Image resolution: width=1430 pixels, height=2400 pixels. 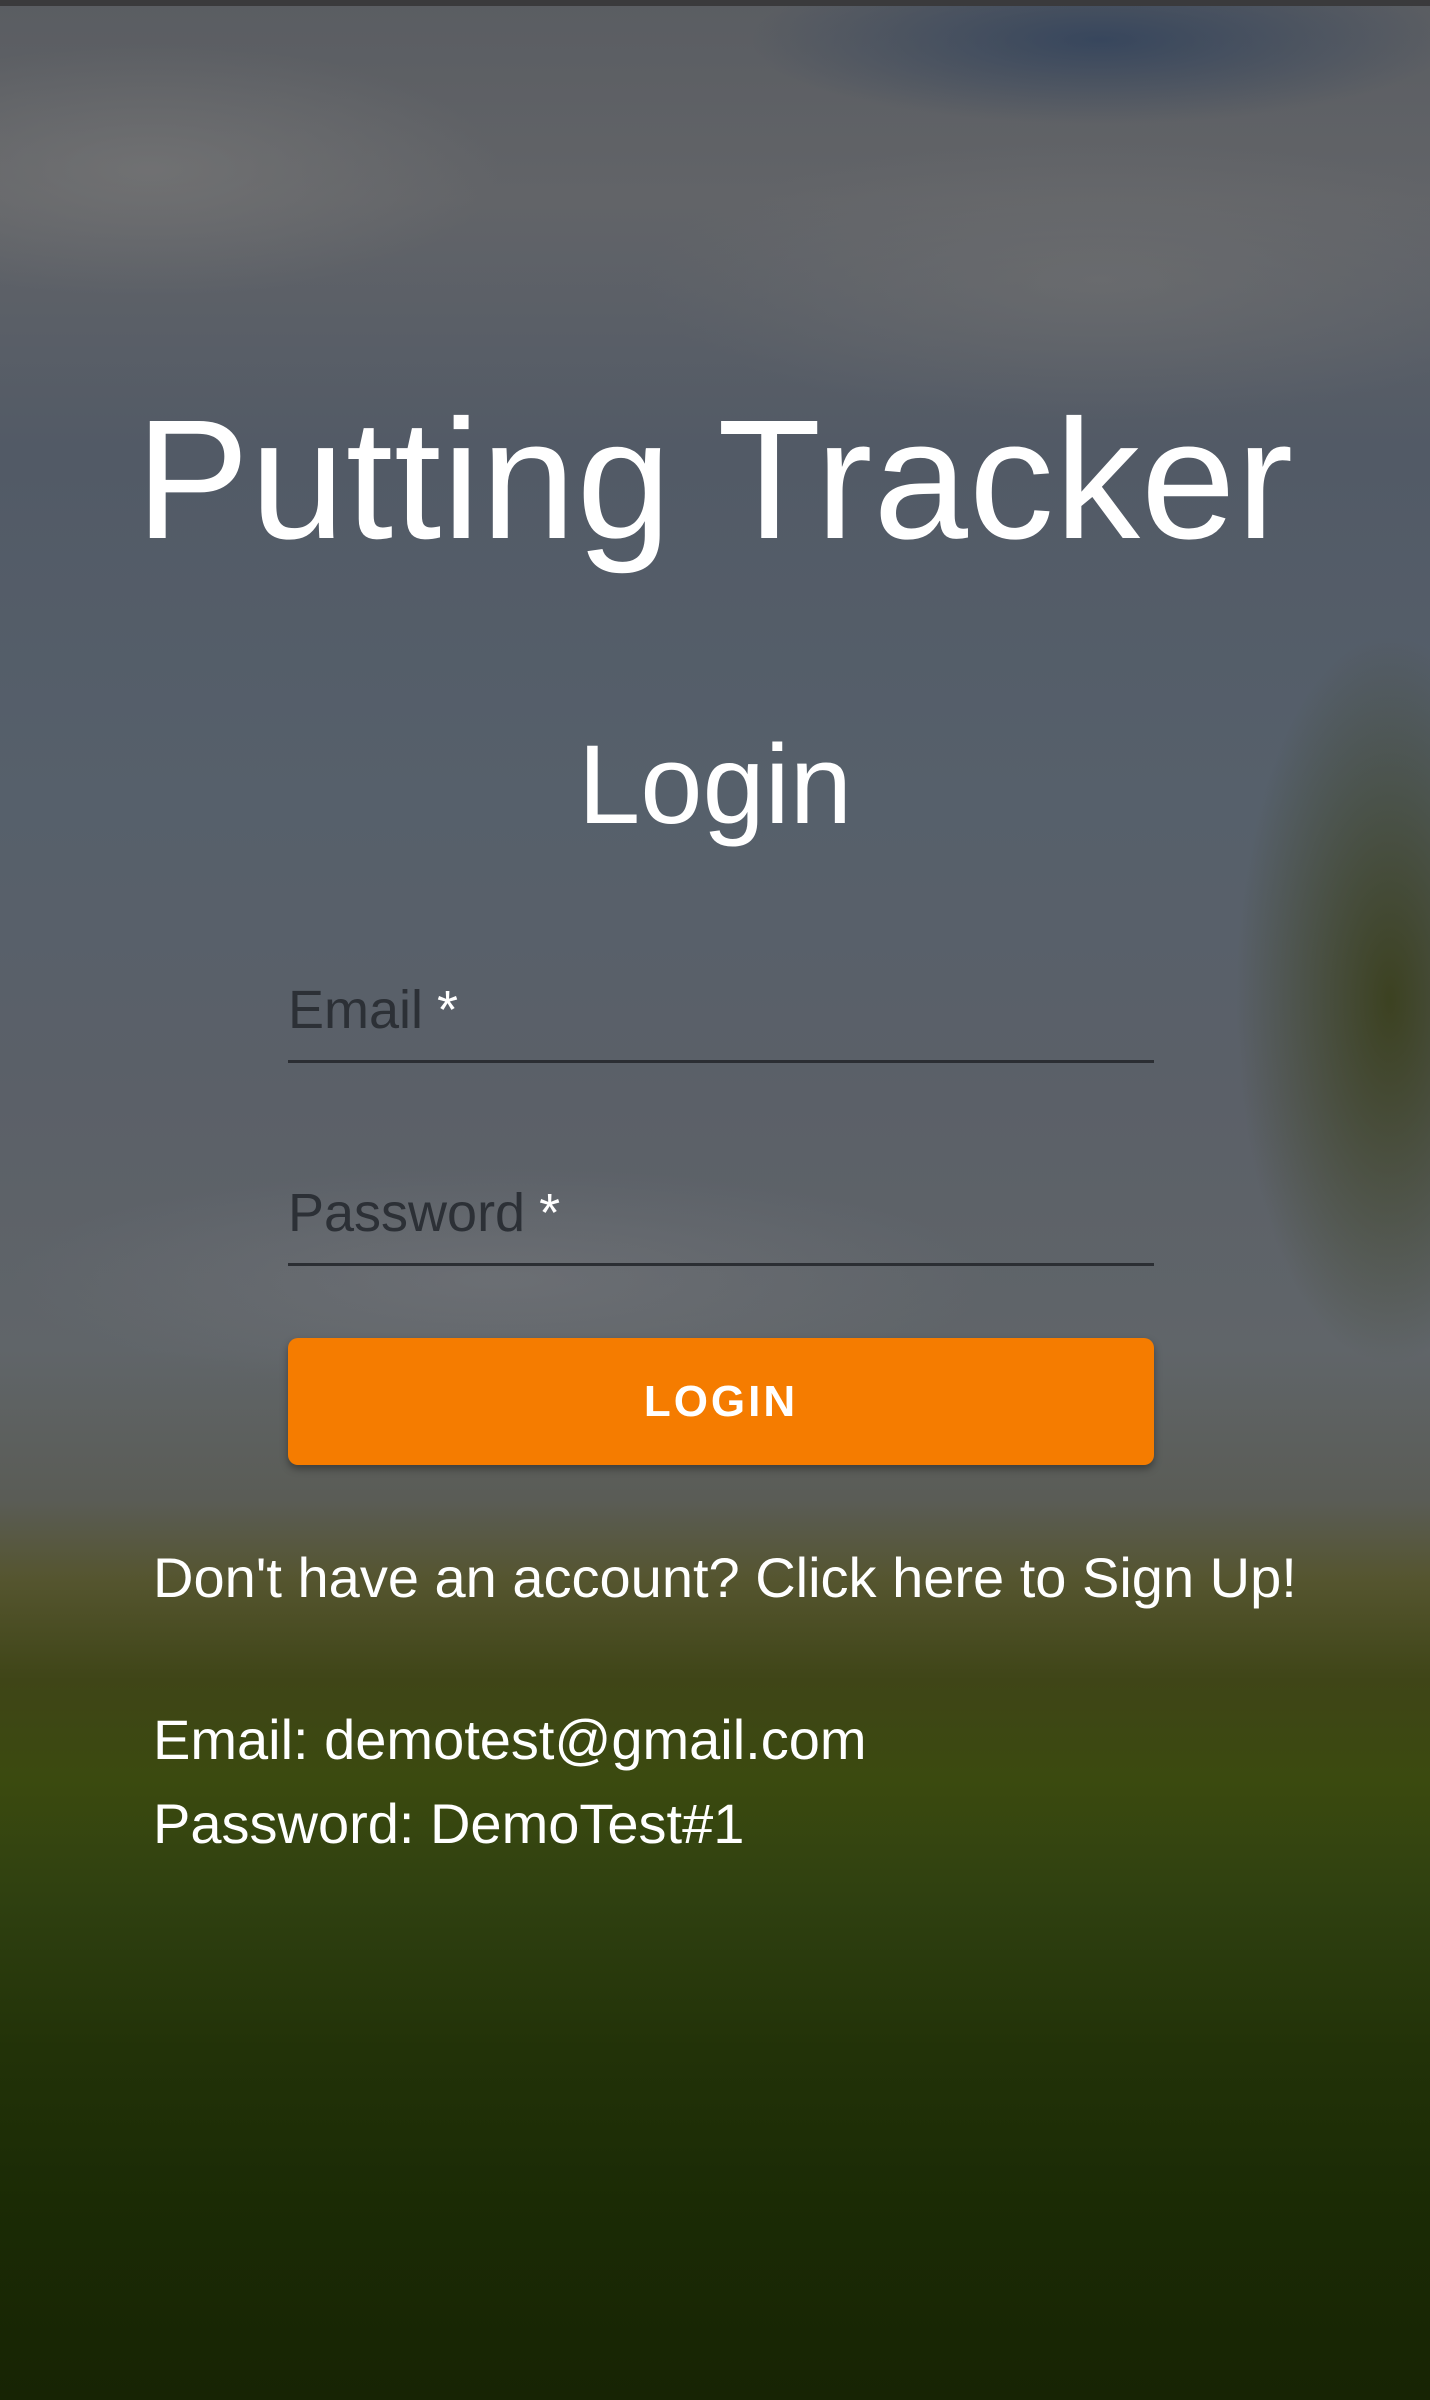 I want to click on app-title: Putting Tracker, so click(x=715, y=480).